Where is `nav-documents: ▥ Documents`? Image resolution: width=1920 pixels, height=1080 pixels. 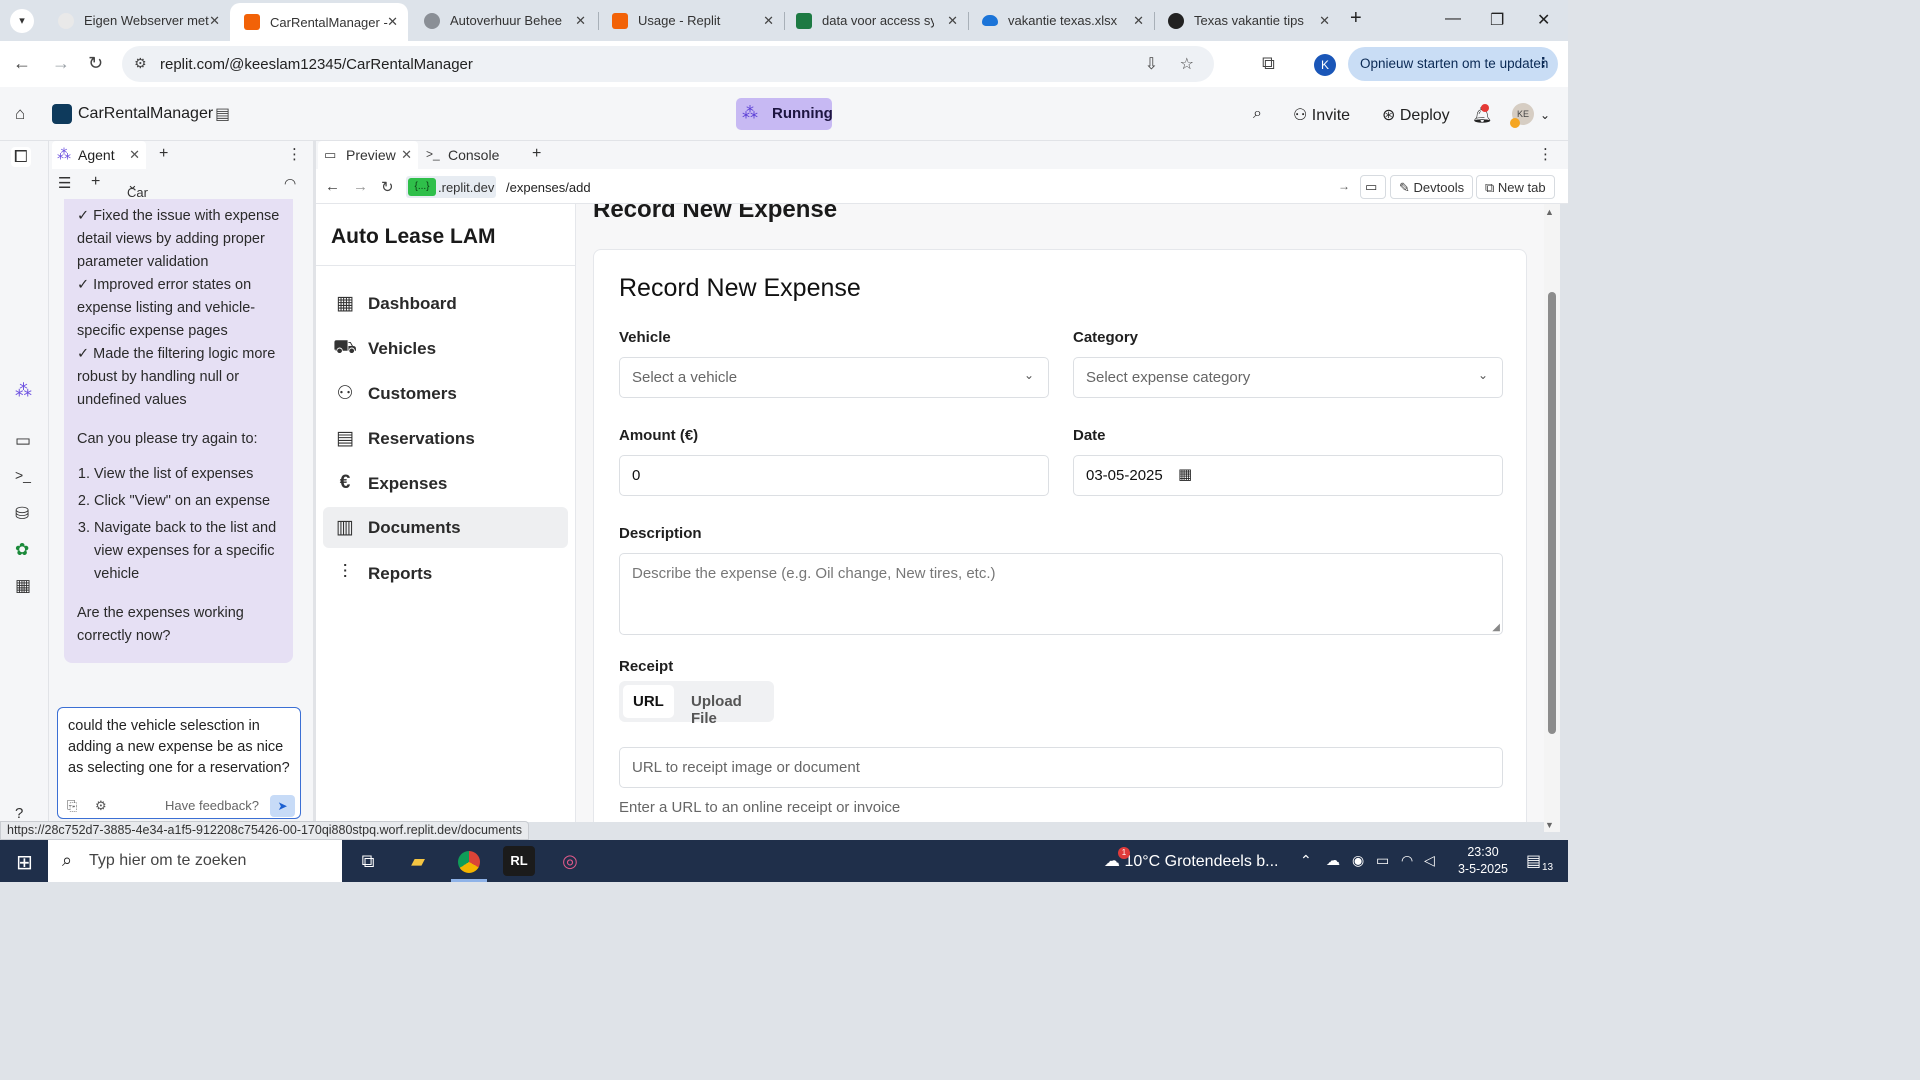 nav-documents: ▥ Documents is located at coordinates (445, 527).